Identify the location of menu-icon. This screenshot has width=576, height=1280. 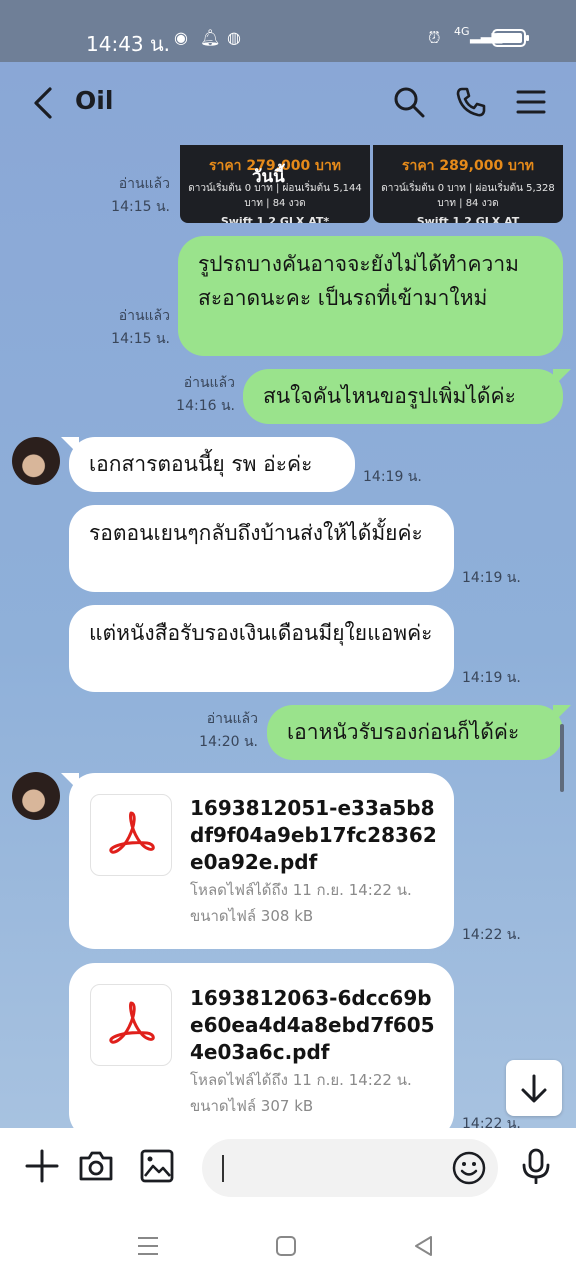
(531, 102).